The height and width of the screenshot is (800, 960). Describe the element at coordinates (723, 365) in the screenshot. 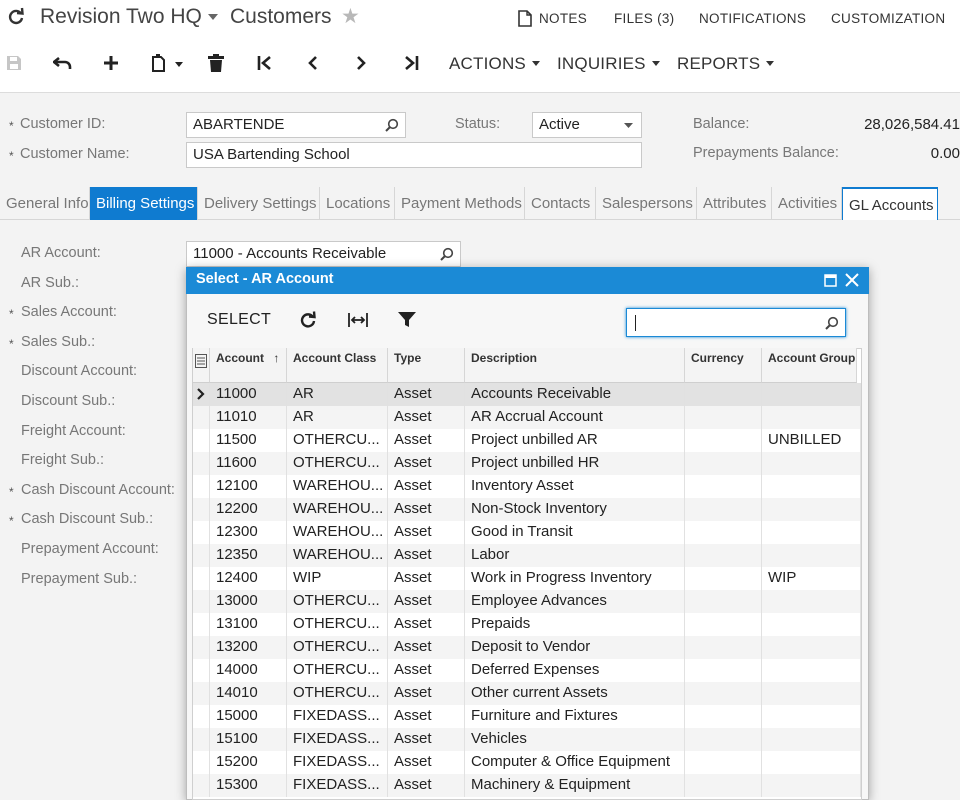

I see `column-header-currency: Currency` at that location.